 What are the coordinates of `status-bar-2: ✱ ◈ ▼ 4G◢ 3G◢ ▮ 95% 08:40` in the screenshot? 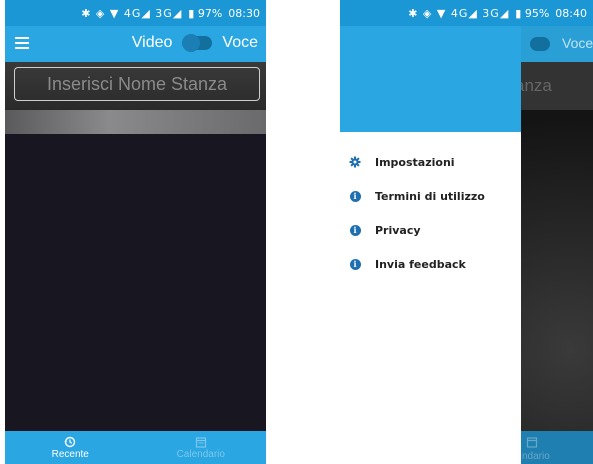 It's located at (466, 13).